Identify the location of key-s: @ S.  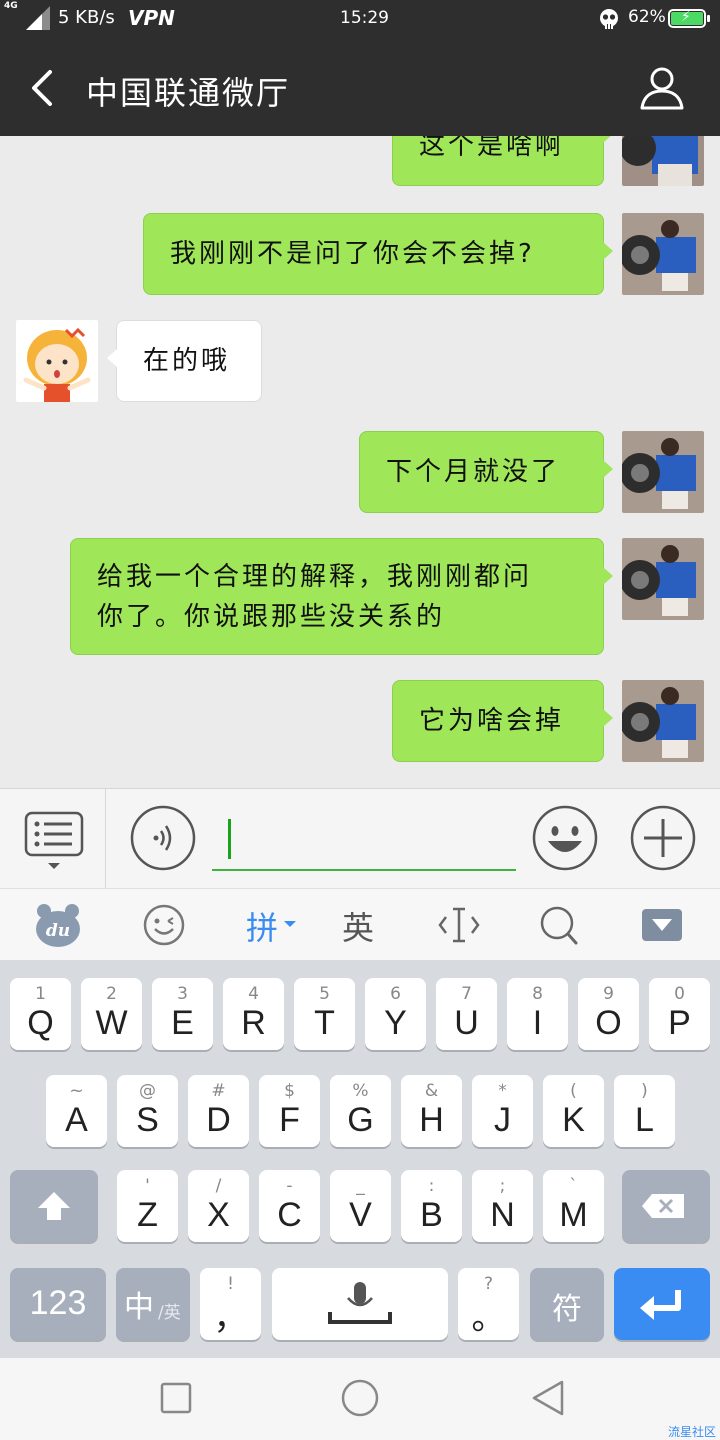
(147, 1111).